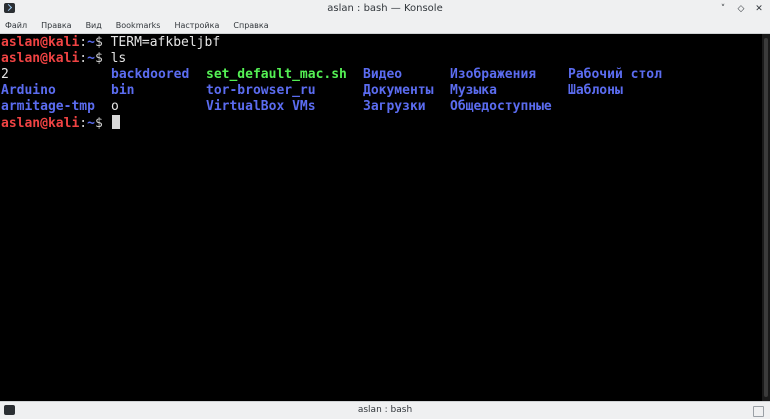 This screenshot has width=770, height=419. I want to click on menu-view: Вид, so click(94, 25).